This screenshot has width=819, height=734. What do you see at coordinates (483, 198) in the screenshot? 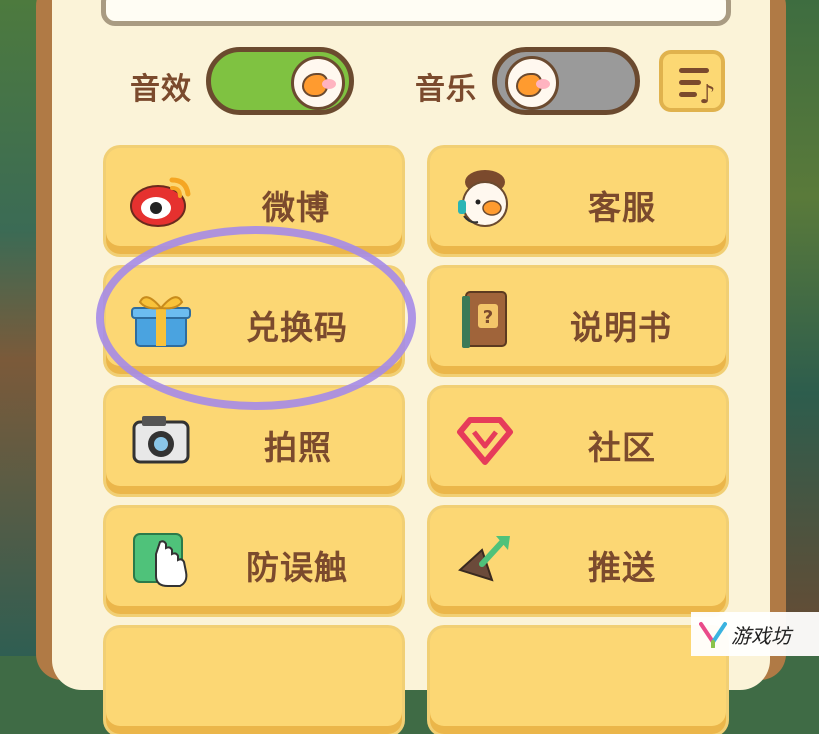
I see `customer-service-duck-icon` at bounding box center [483, 198].